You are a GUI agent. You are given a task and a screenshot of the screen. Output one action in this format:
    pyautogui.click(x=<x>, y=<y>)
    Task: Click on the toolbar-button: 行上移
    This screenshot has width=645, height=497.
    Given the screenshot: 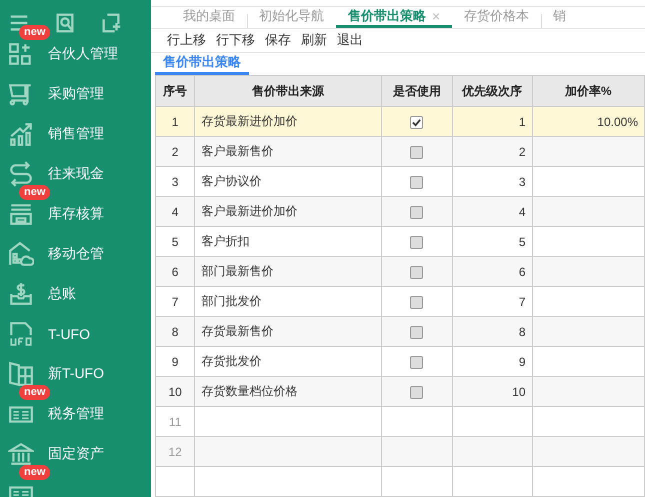 What is the action you would take?
    pyautogui.click(x=186, y=40)
    